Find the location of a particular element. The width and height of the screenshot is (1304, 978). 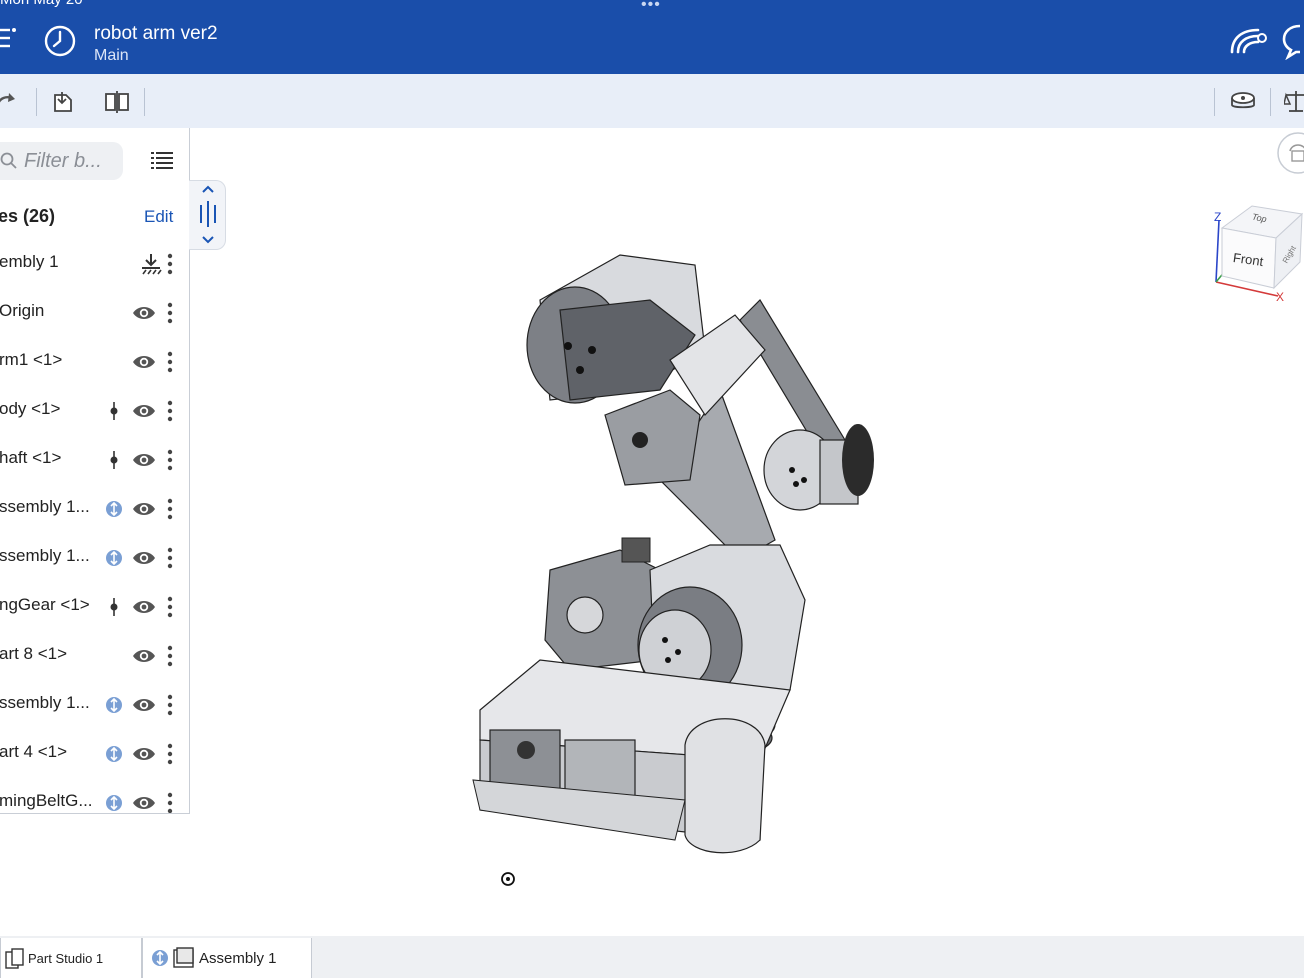

filter-input is located at coordinates (70, 161).